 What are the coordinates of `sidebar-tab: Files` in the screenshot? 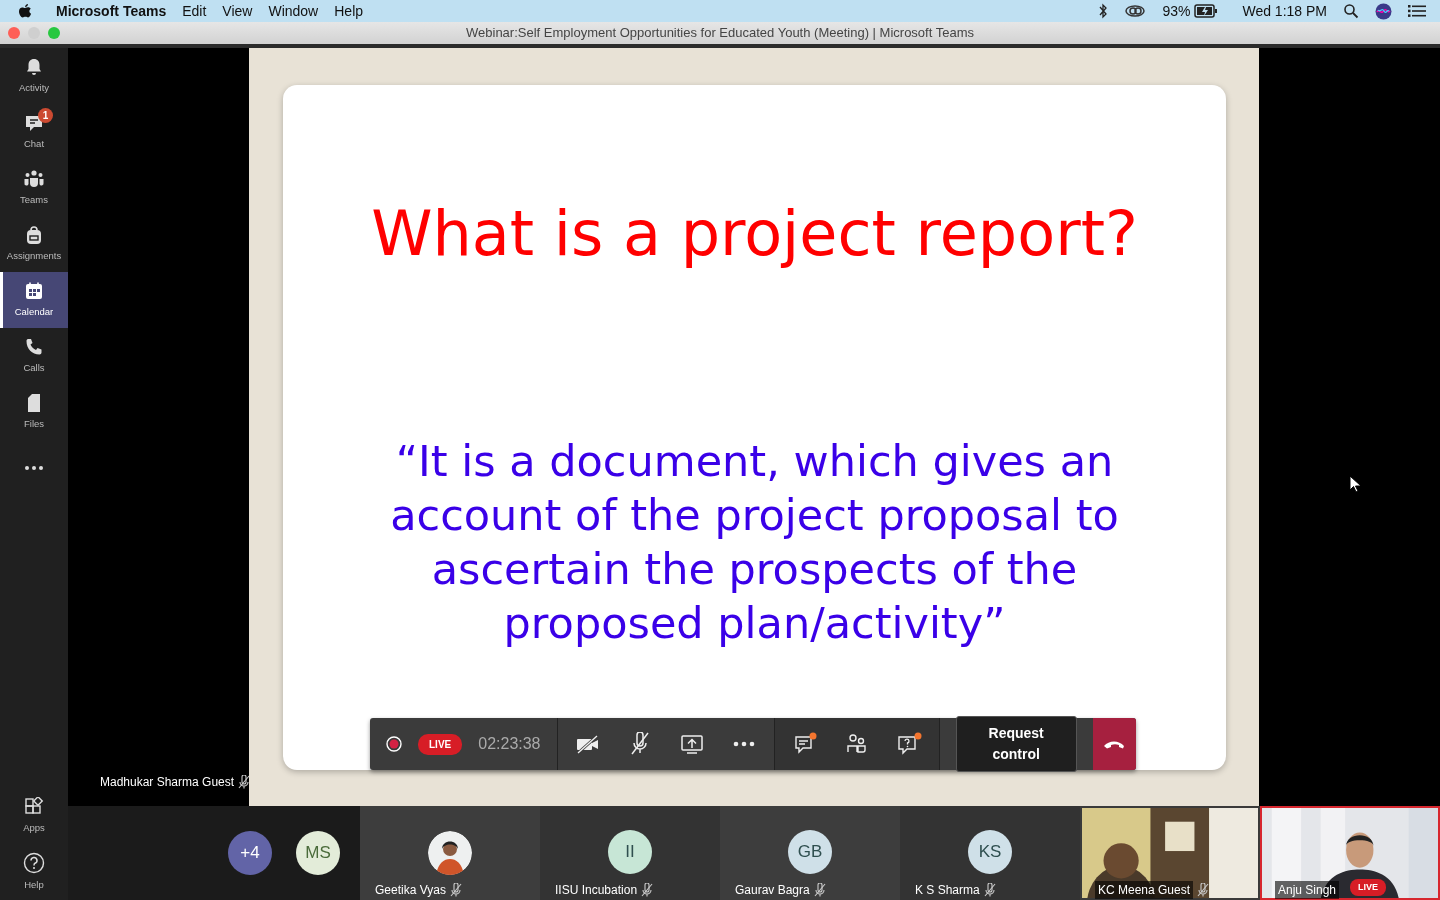 It's located at (34, 412).